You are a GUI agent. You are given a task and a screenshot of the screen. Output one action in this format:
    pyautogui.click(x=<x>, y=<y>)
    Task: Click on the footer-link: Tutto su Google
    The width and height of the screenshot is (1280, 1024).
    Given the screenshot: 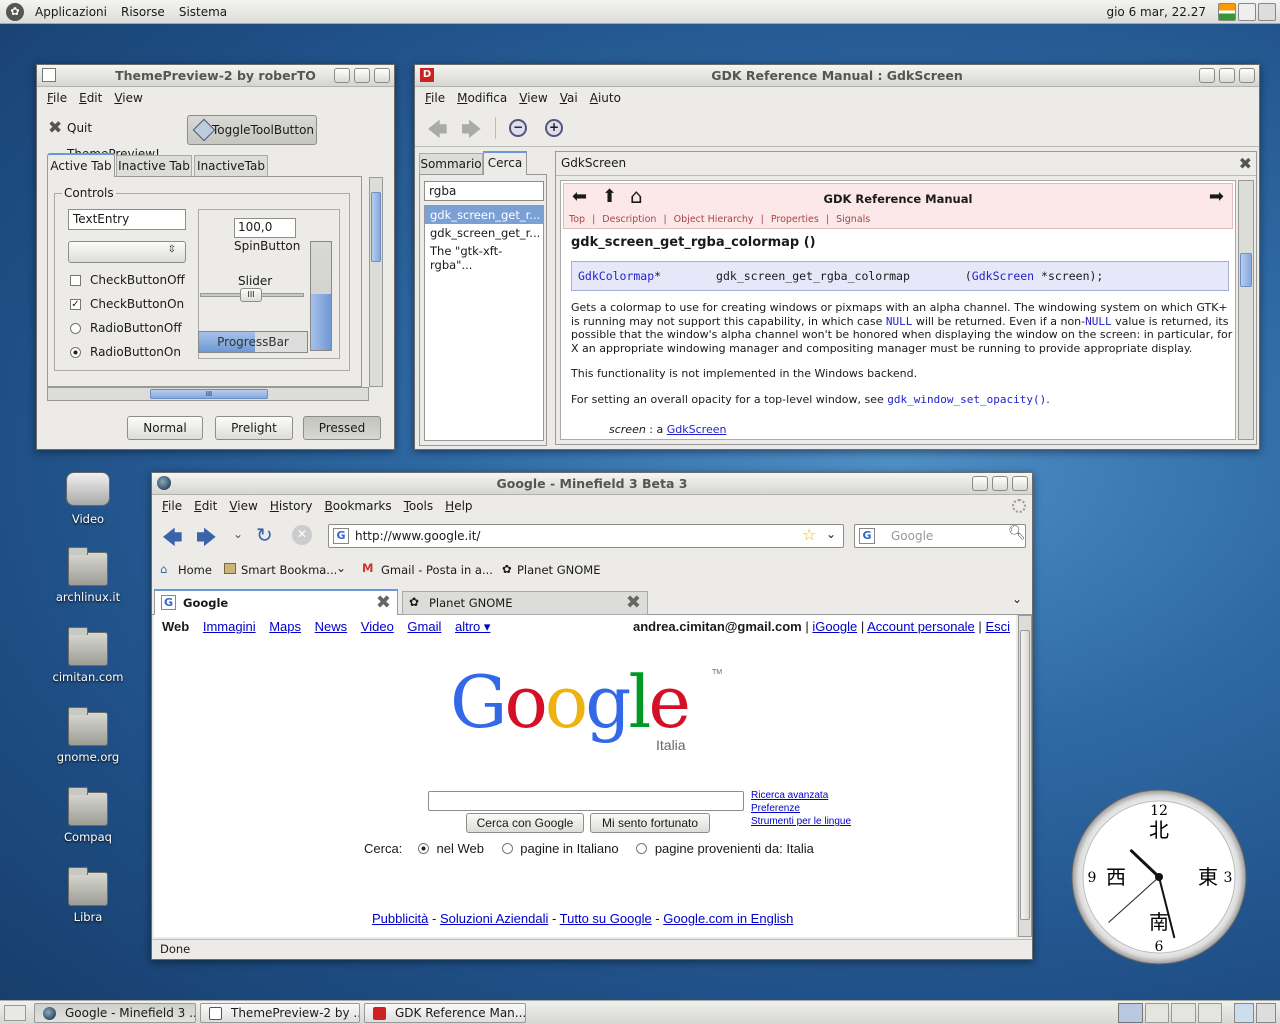 What is the action you would take?
    pyautogui.click(x=606, y=918)
    